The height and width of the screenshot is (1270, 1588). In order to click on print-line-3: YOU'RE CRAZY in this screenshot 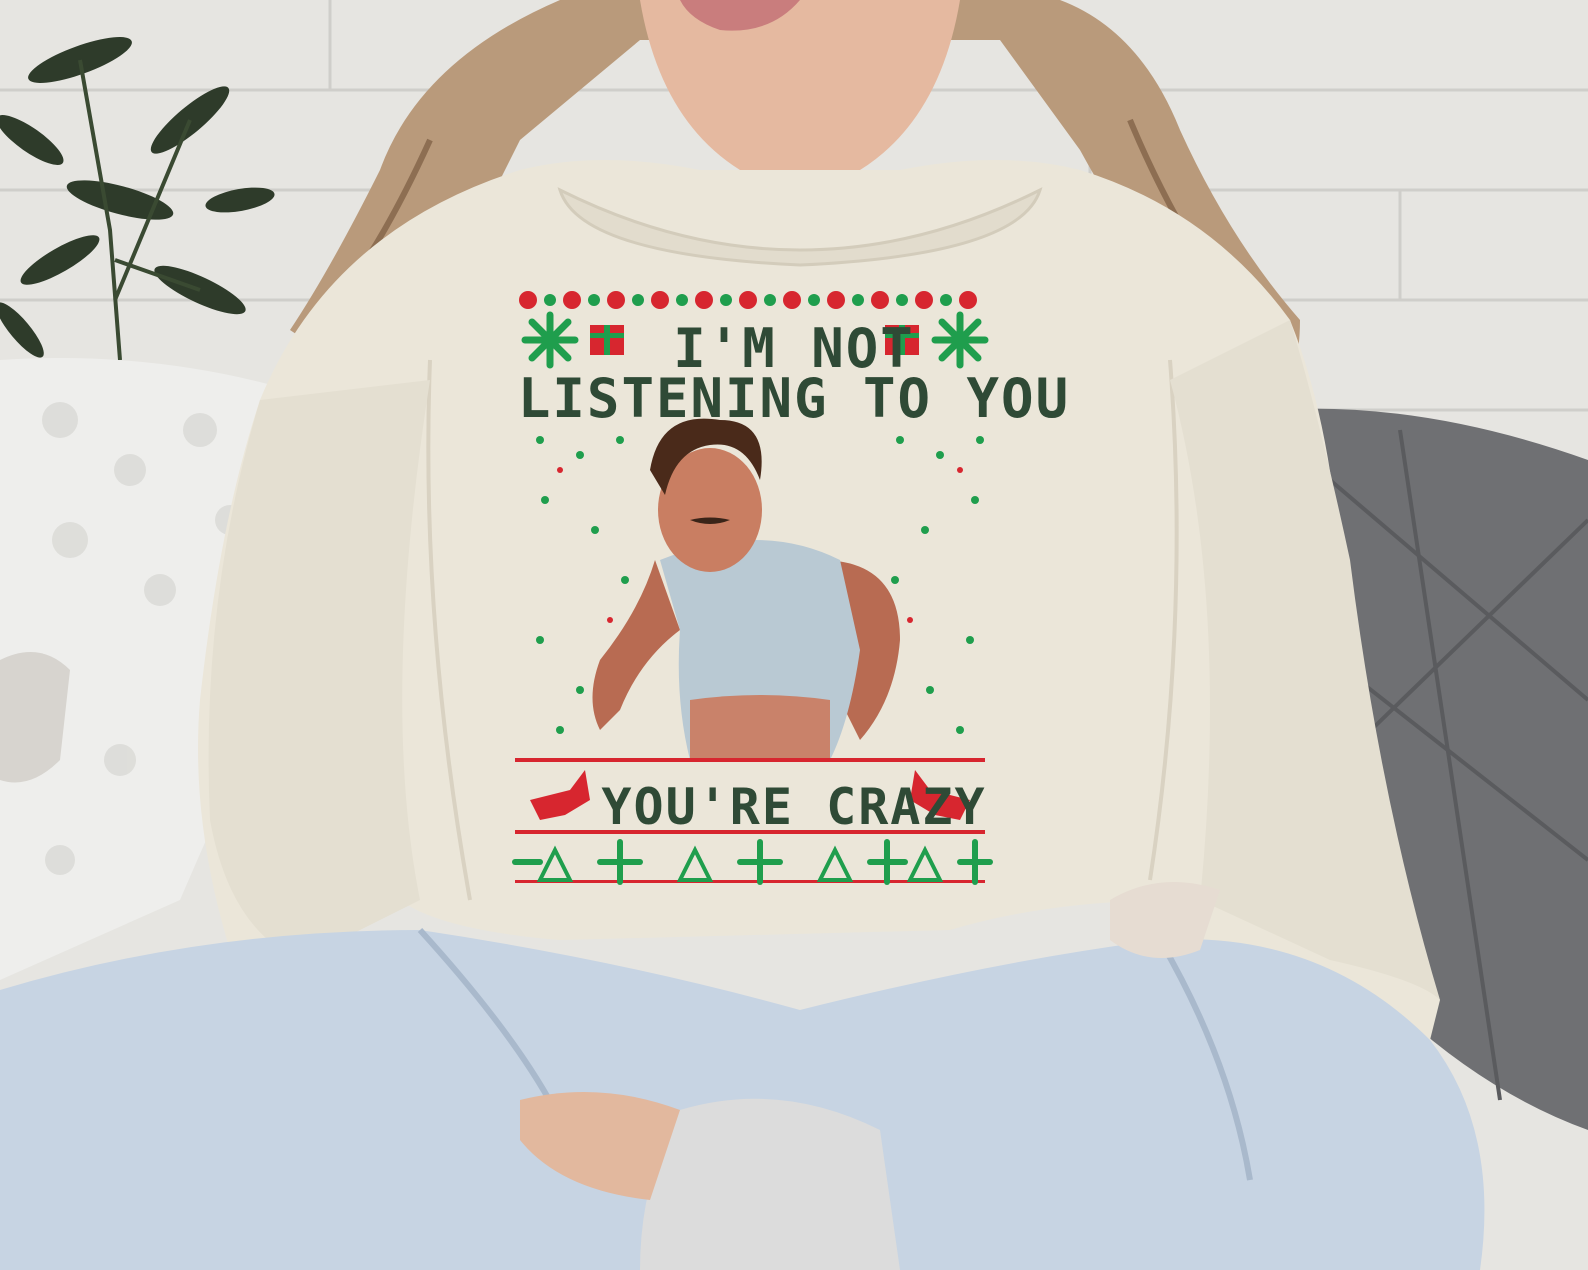, I will do `click(794, 807)`.